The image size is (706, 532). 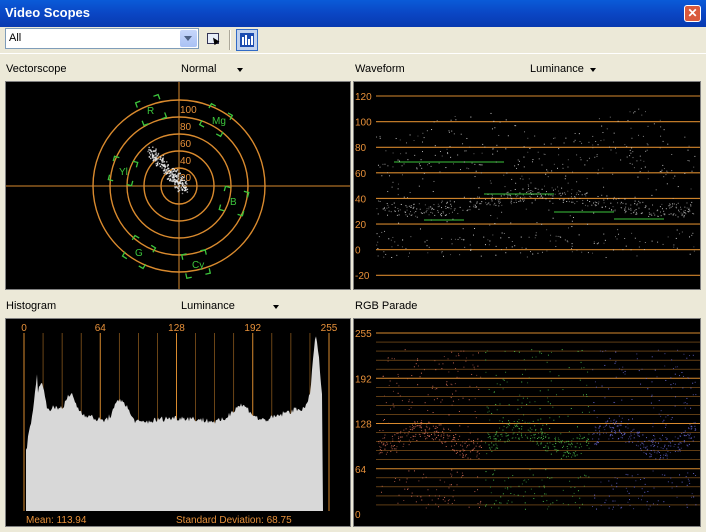 What do you see at coordinates (593, 70) in the screenshot?
I see `waveform-mode-dropdown-icon` at bounding box center [593, 70].